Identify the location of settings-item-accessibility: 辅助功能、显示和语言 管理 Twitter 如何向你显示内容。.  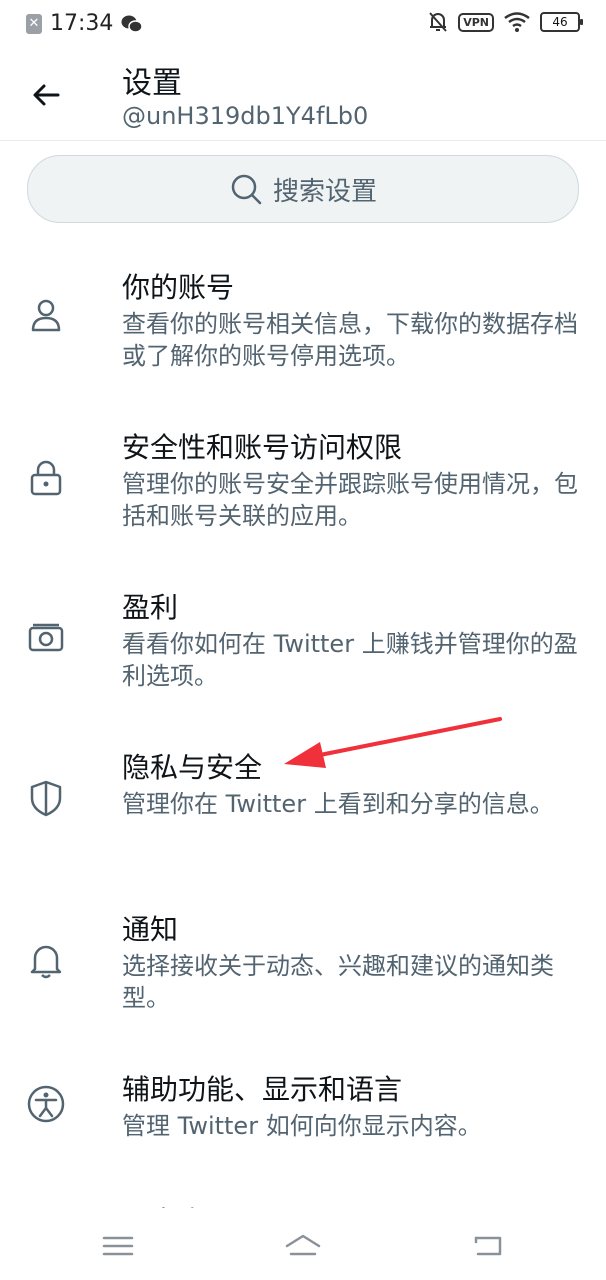
(303, 1113).